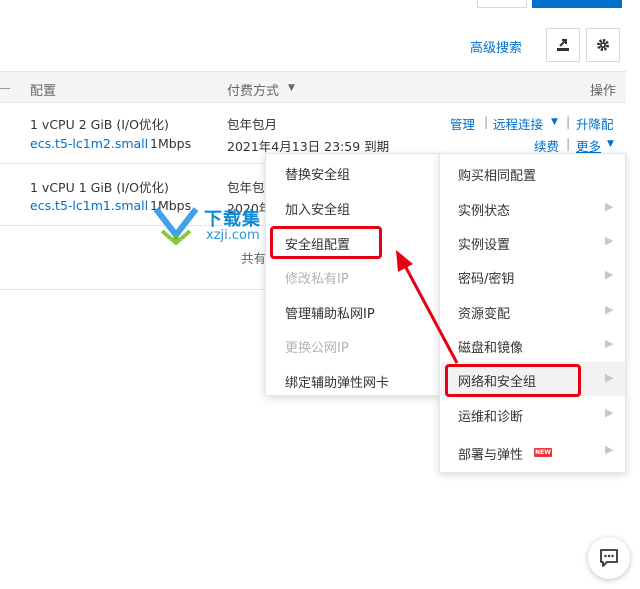 The image size is (640, 589). What do you see at coordinates (543, 452) in the screenshot?
I see `new-badge: NEW` at bounding box center [543, 452].